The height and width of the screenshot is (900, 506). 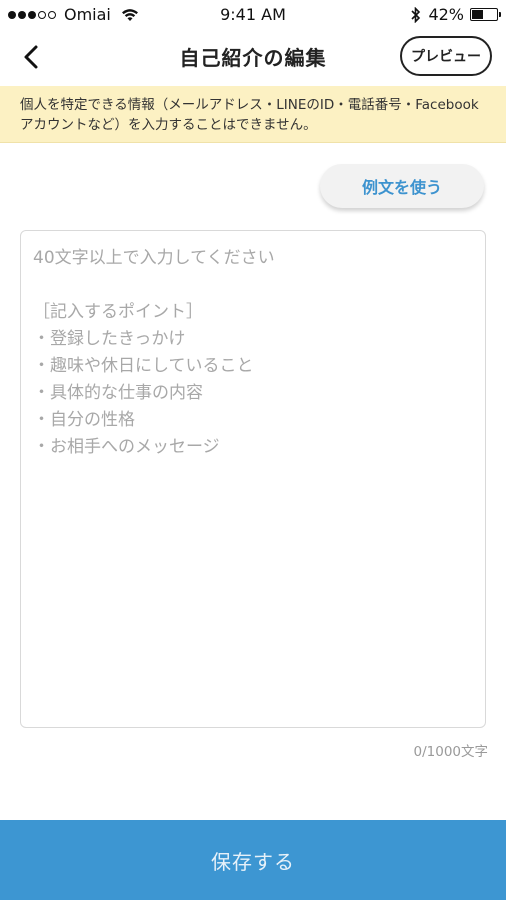 I want to click on placeholder-line: ・自分の性格, so click(x=84, y=420).